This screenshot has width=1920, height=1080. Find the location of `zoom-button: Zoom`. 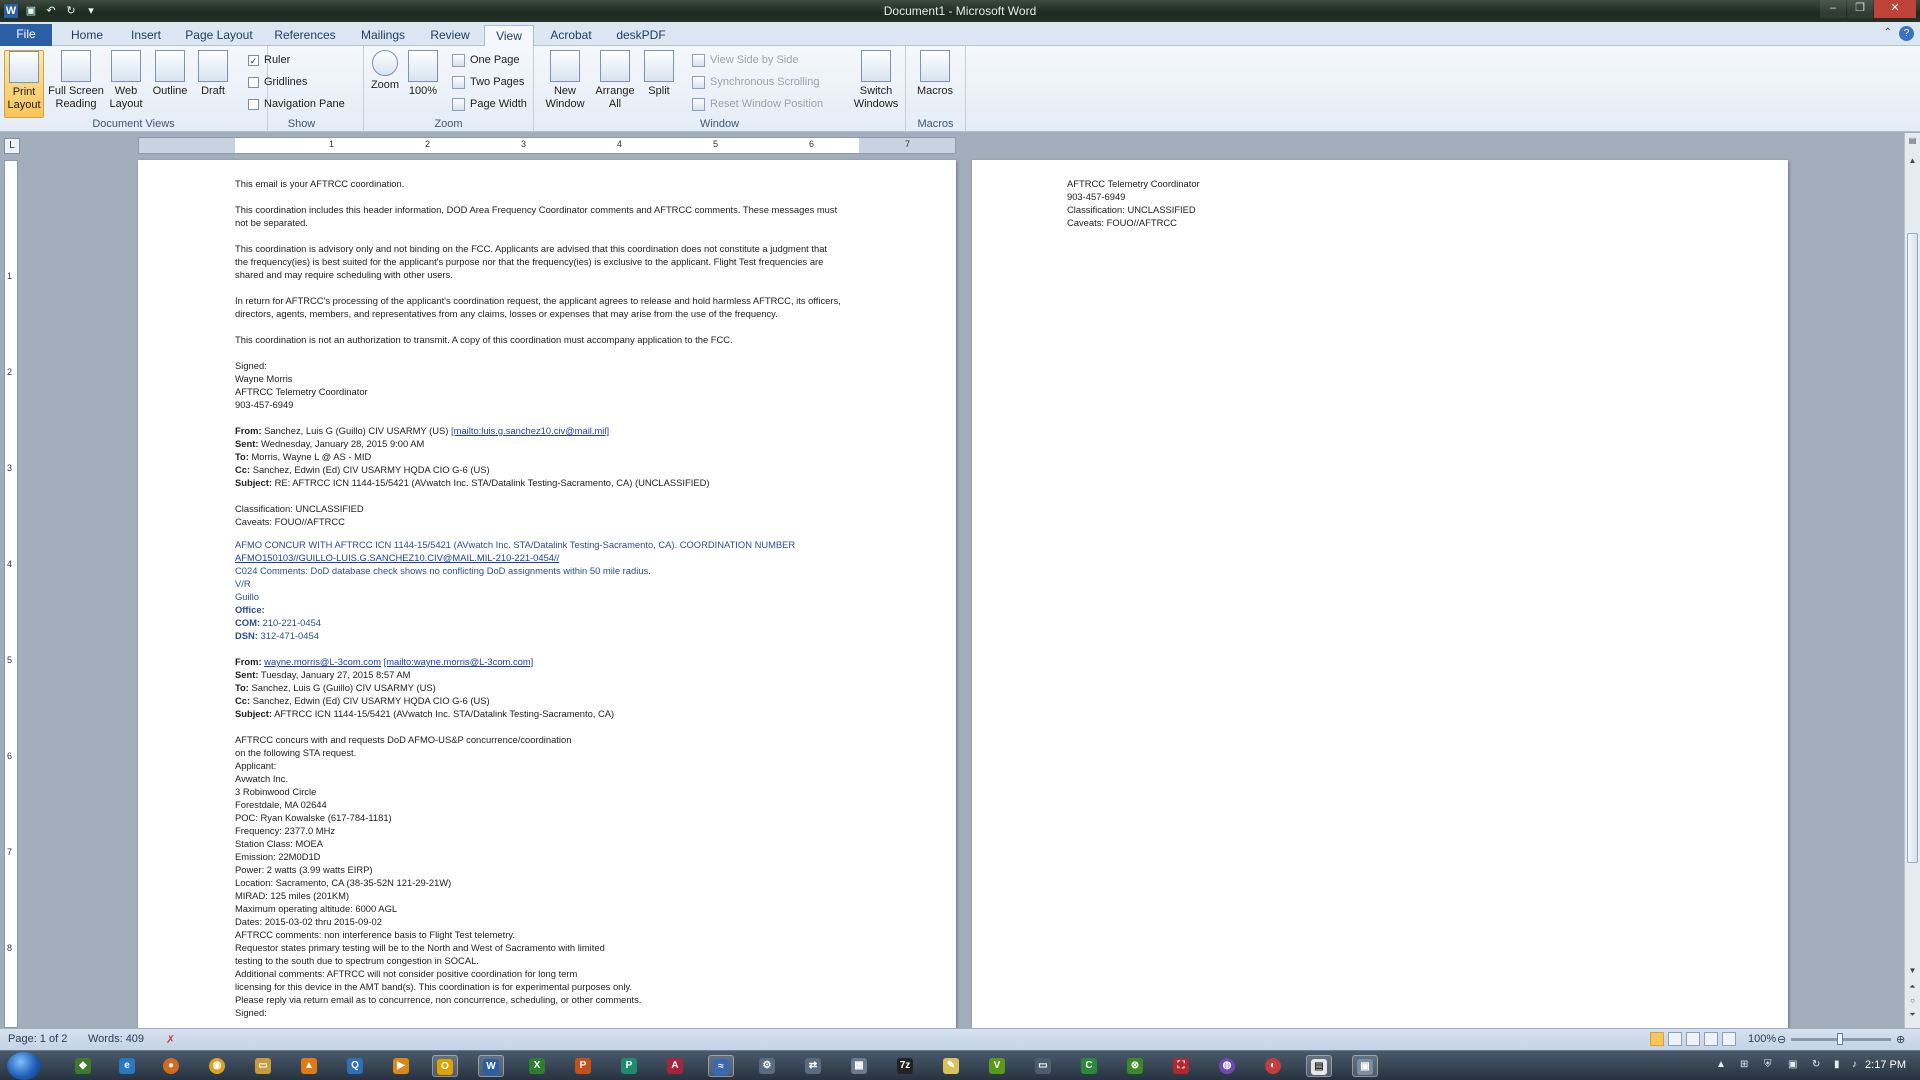

zoom-button: Zoom is located at coordinates (385, 71).